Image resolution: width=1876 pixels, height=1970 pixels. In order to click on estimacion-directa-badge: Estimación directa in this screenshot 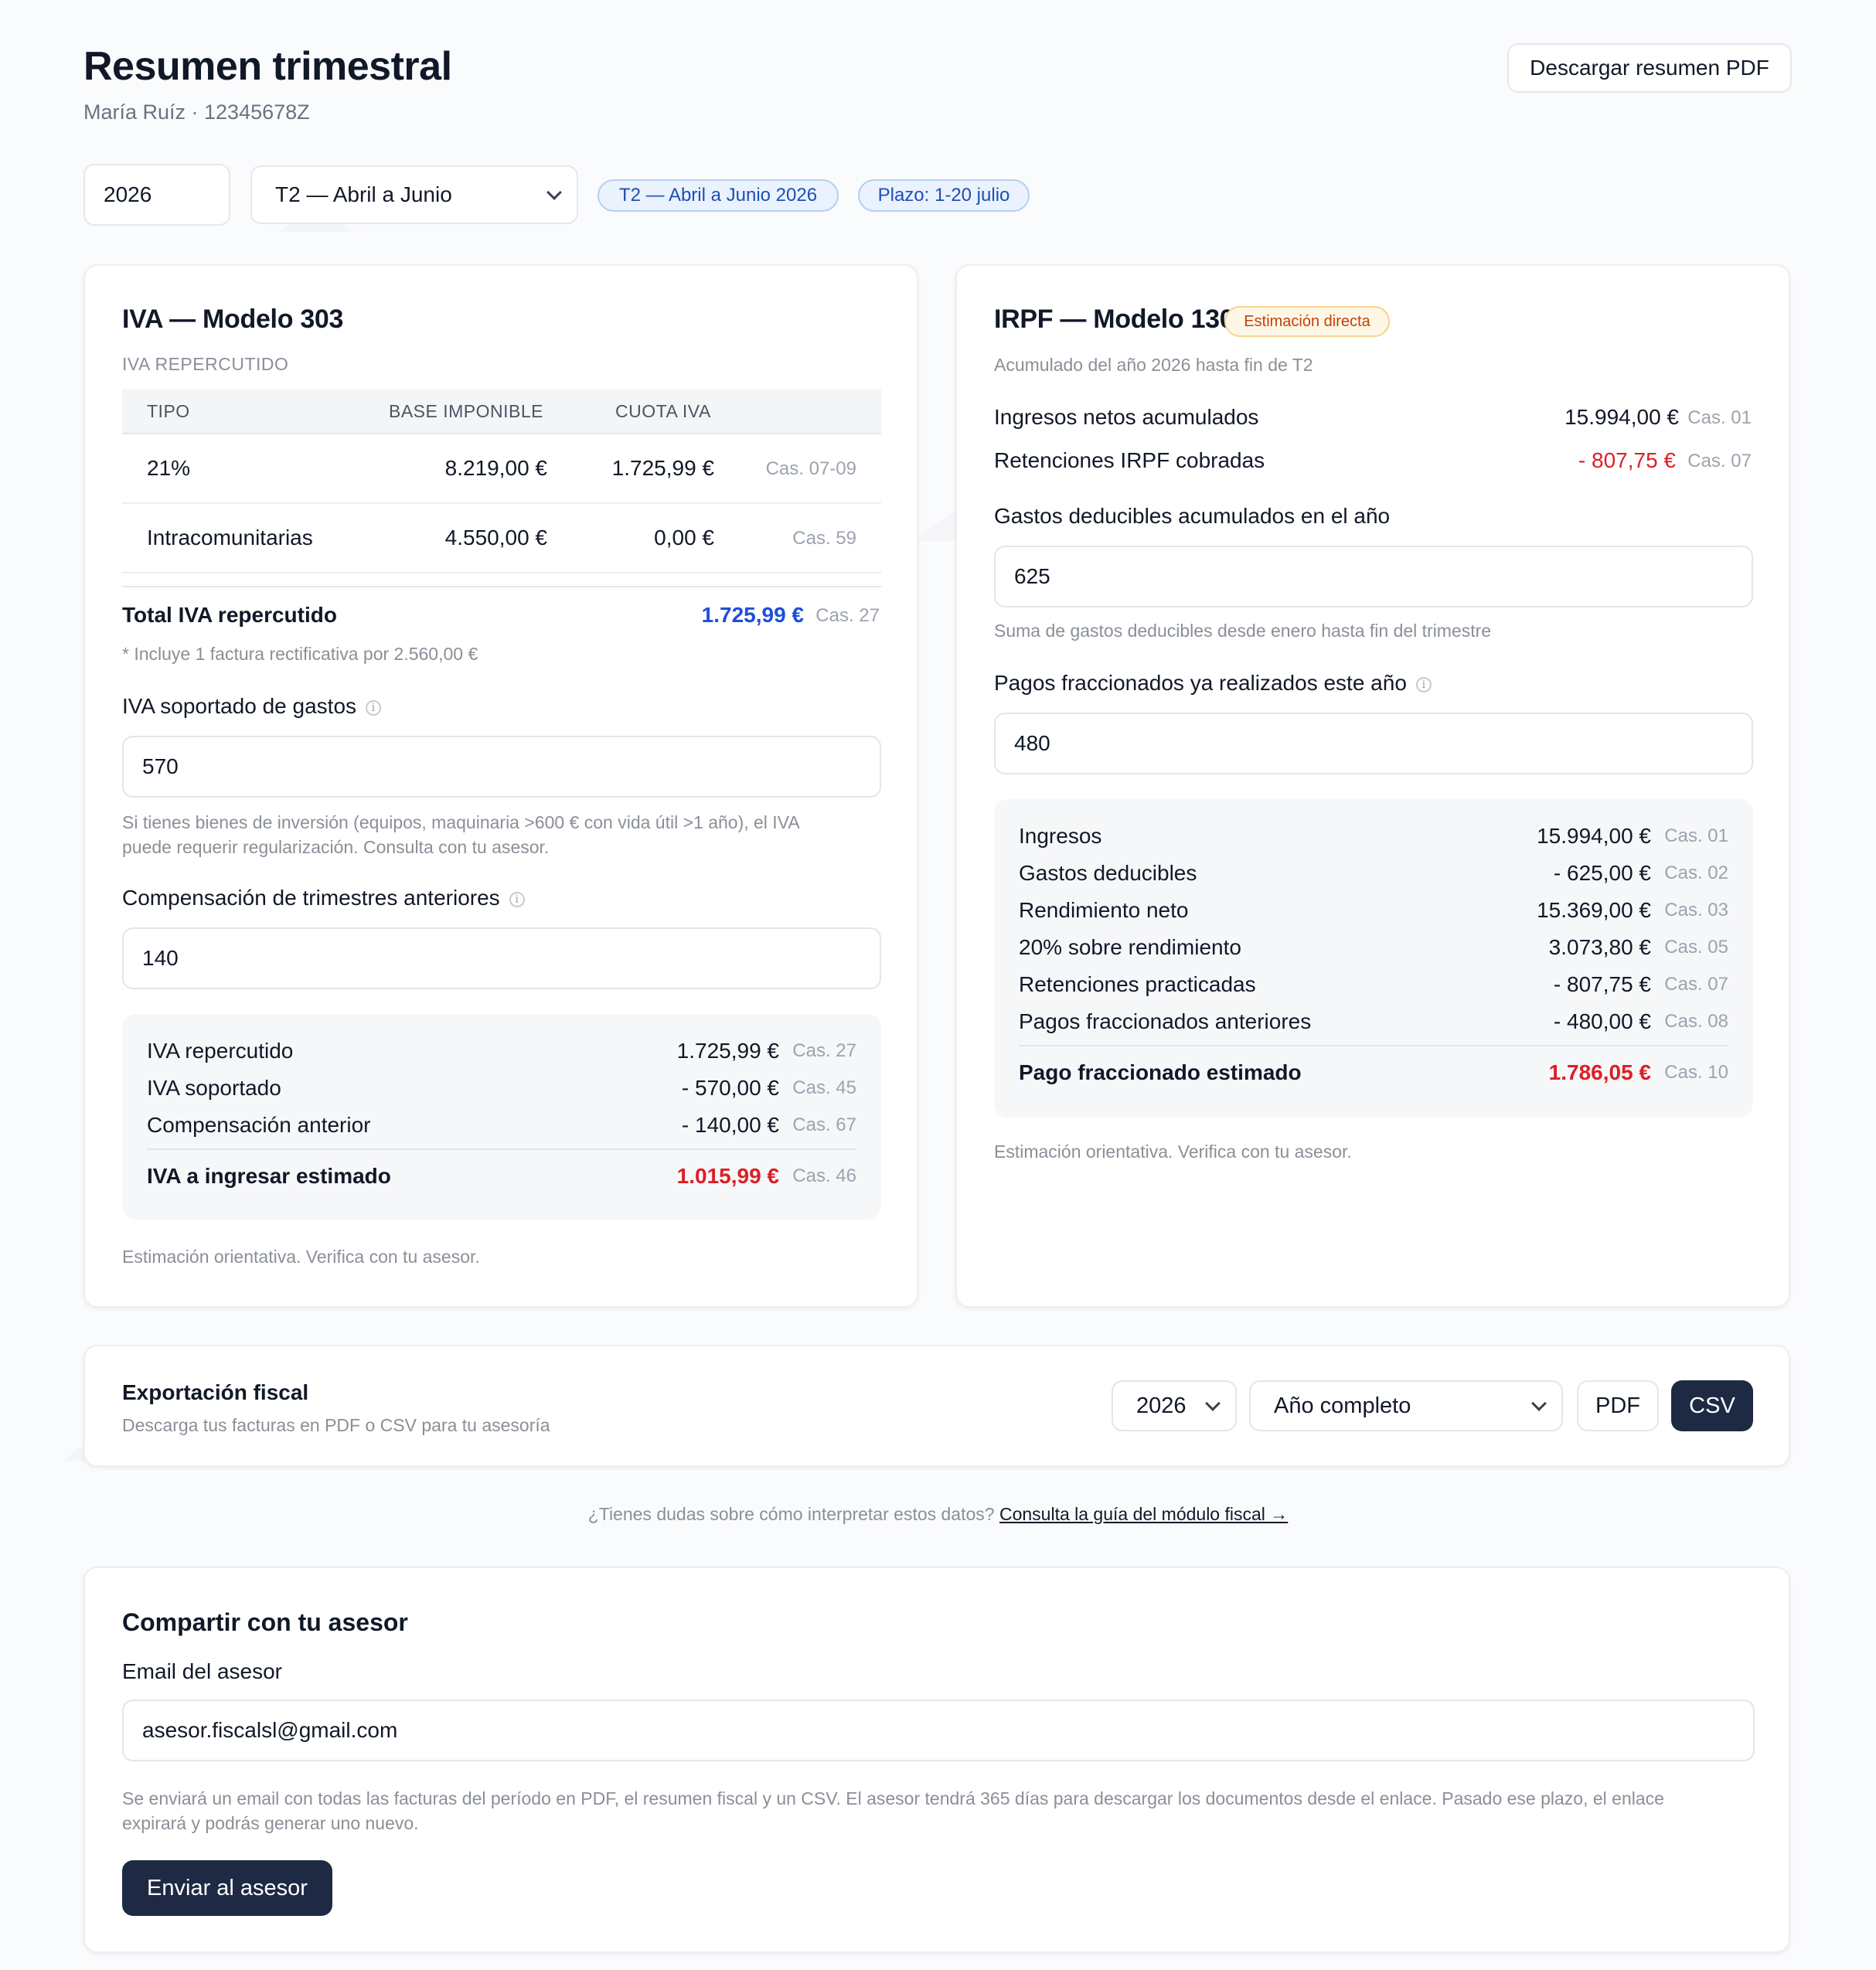, I will do `click(1307, 321)`.